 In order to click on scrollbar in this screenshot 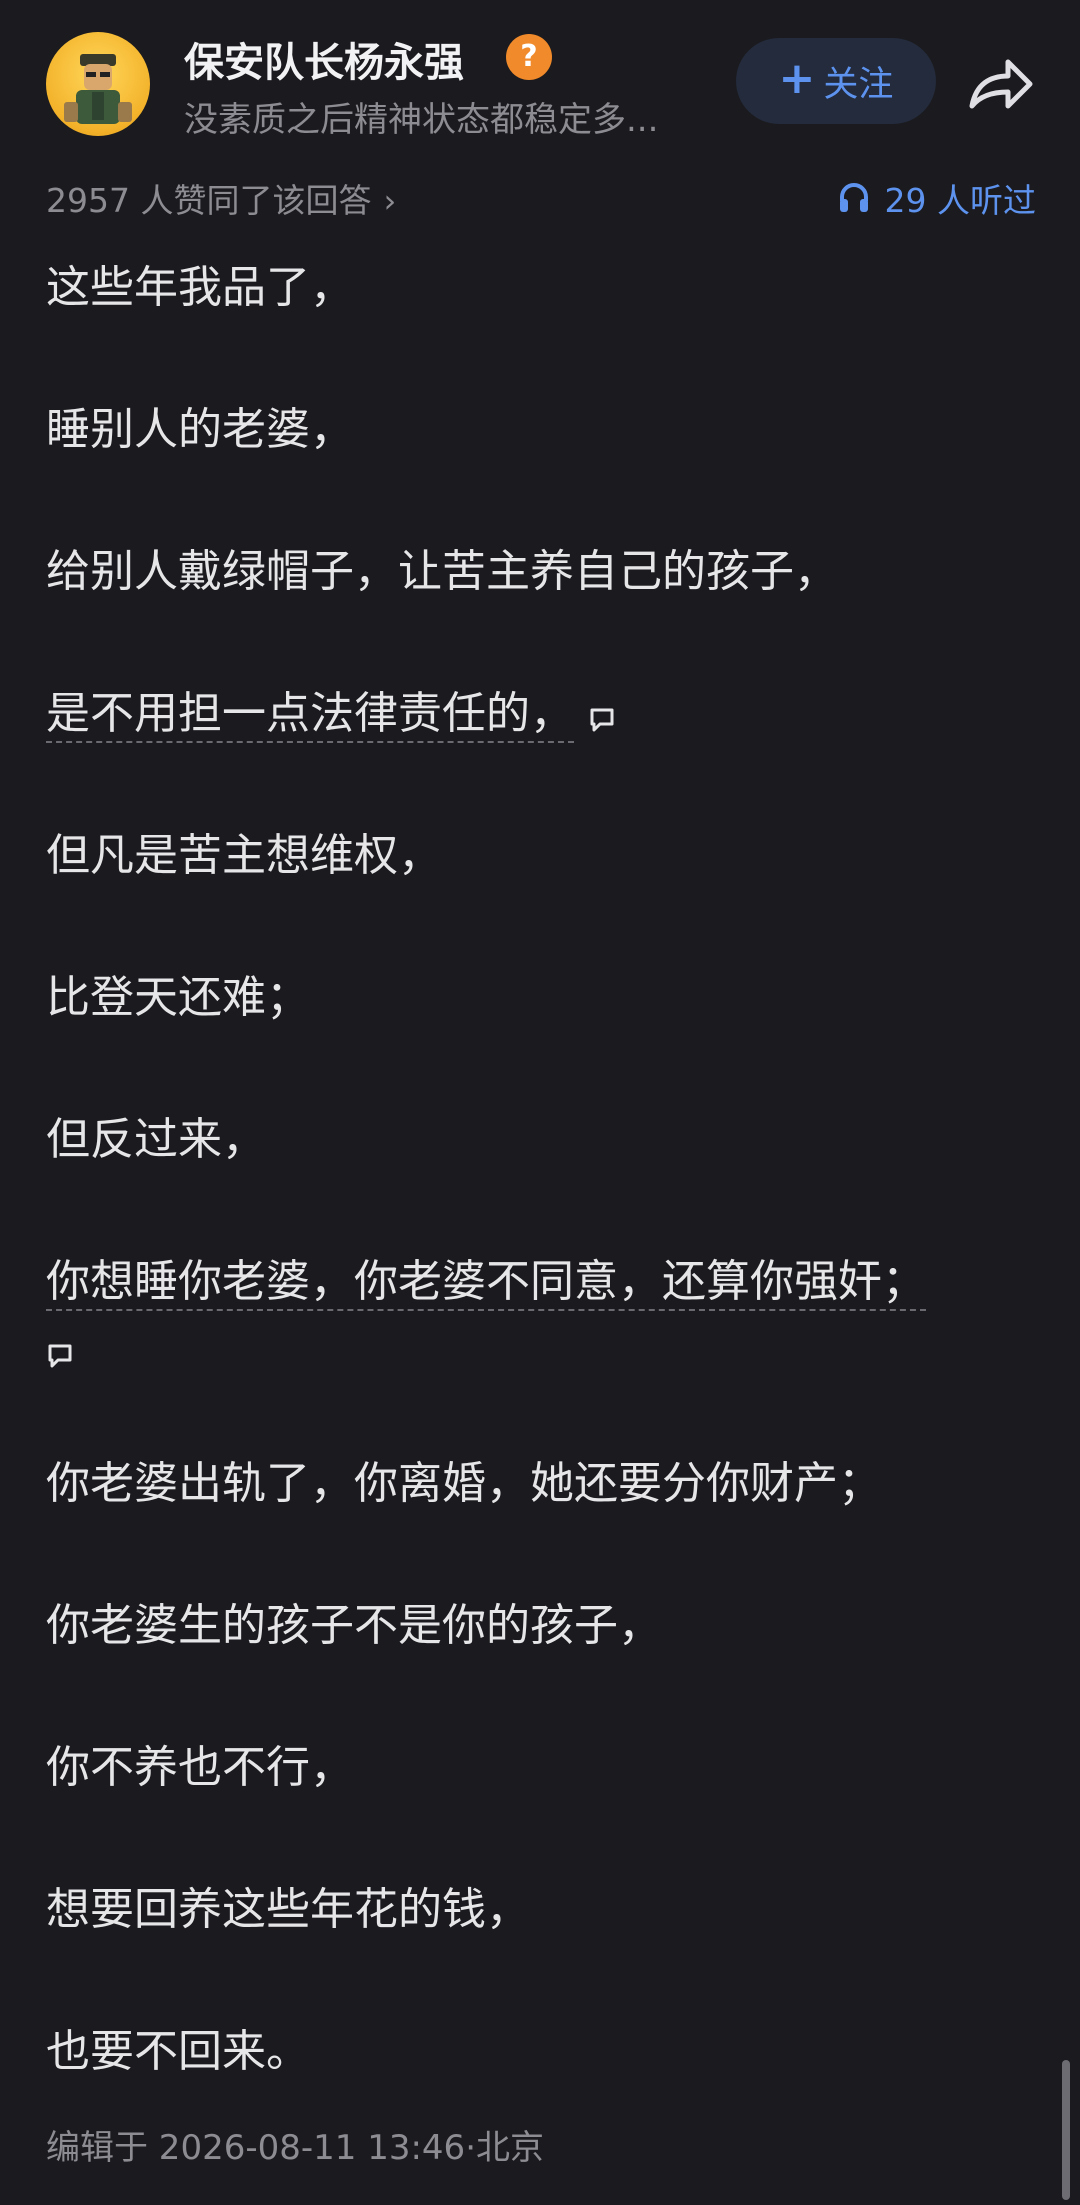, I will do `click(1066, 2130)`.